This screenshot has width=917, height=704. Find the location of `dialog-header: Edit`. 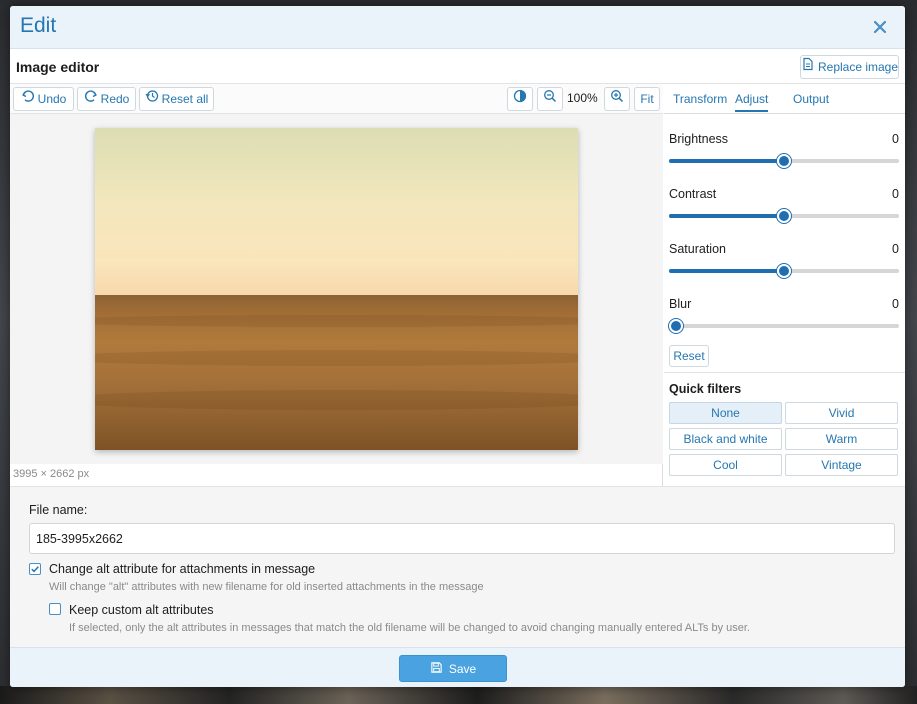

dialog-header: Edit is located at coordinates (457, 27).